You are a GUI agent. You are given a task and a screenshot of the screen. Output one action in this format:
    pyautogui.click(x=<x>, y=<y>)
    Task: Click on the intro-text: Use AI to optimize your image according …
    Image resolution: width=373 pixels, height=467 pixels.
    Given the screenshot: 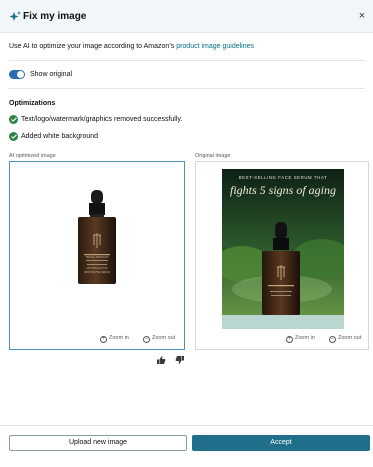 What is the action you would take?
    pyautogui.click(x=131, y=47)
    